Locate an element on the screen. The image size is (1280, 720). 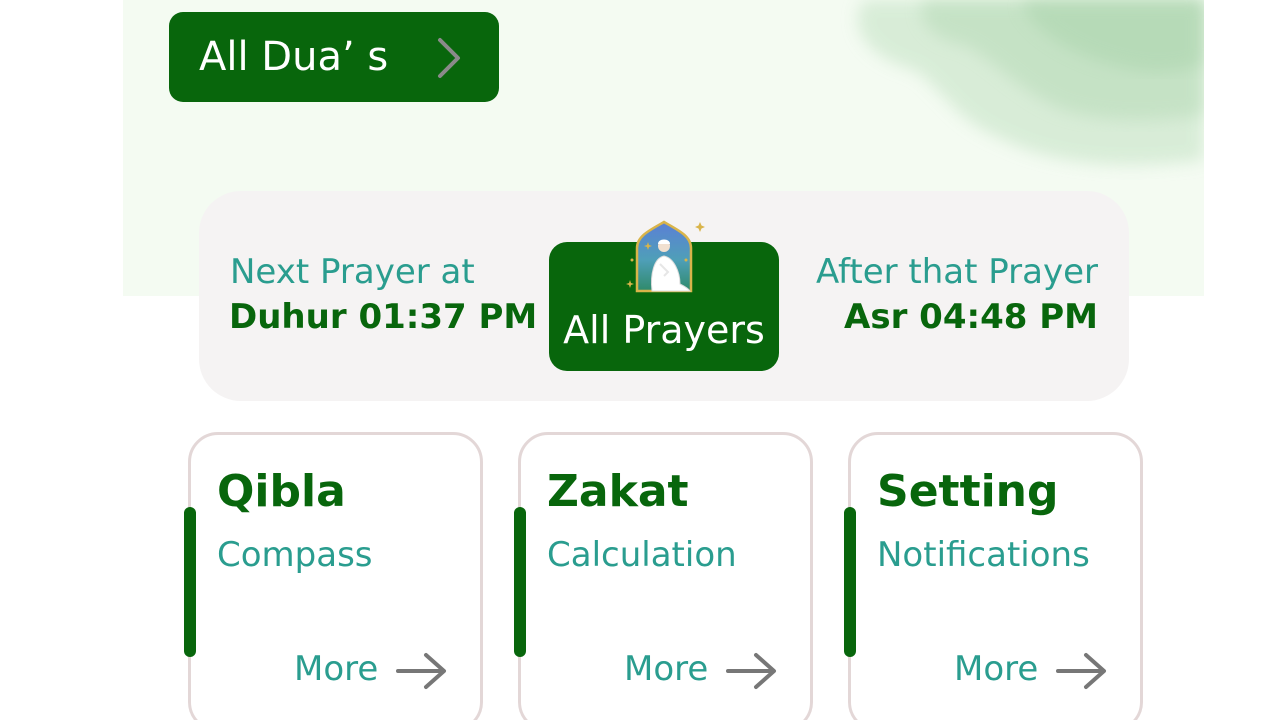
zakat-more-link: More is located at coordinates (666, 669).